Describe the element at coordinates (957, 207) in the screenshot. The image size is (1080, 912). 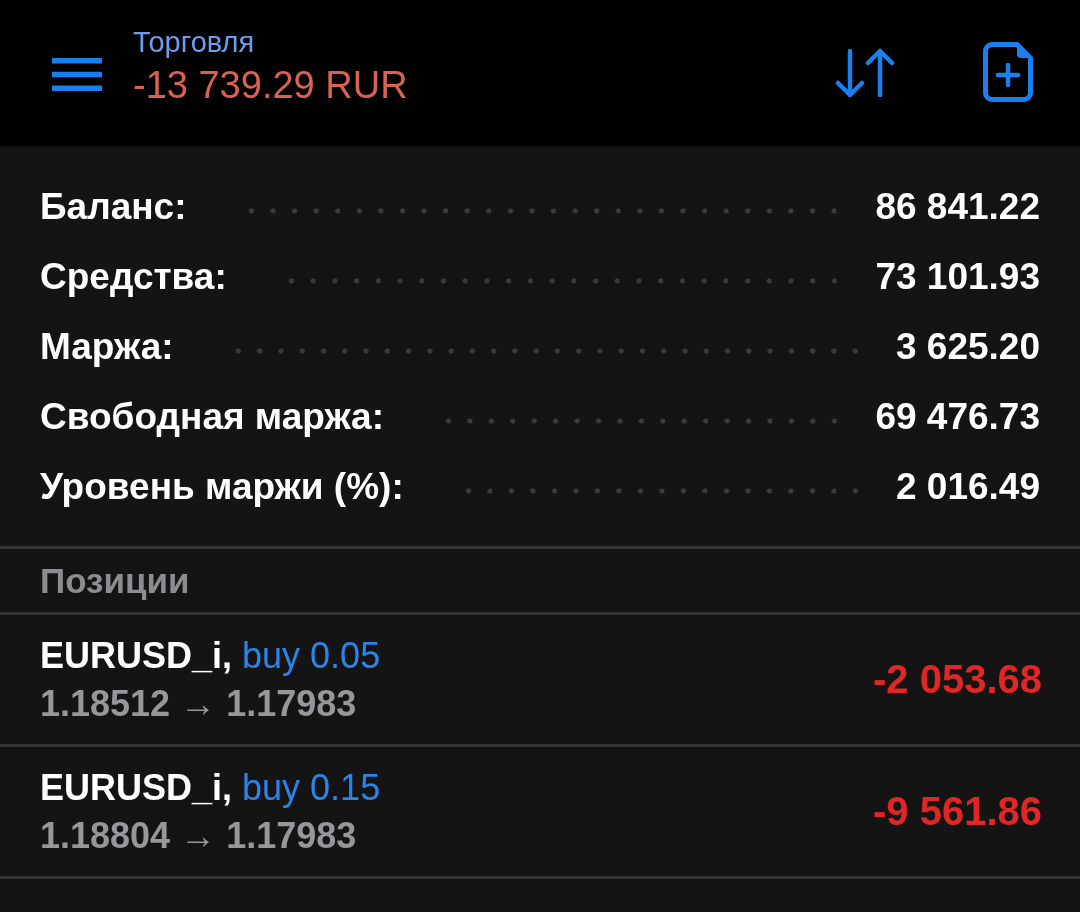
I see `summary-value: 86 841.22` at that location.